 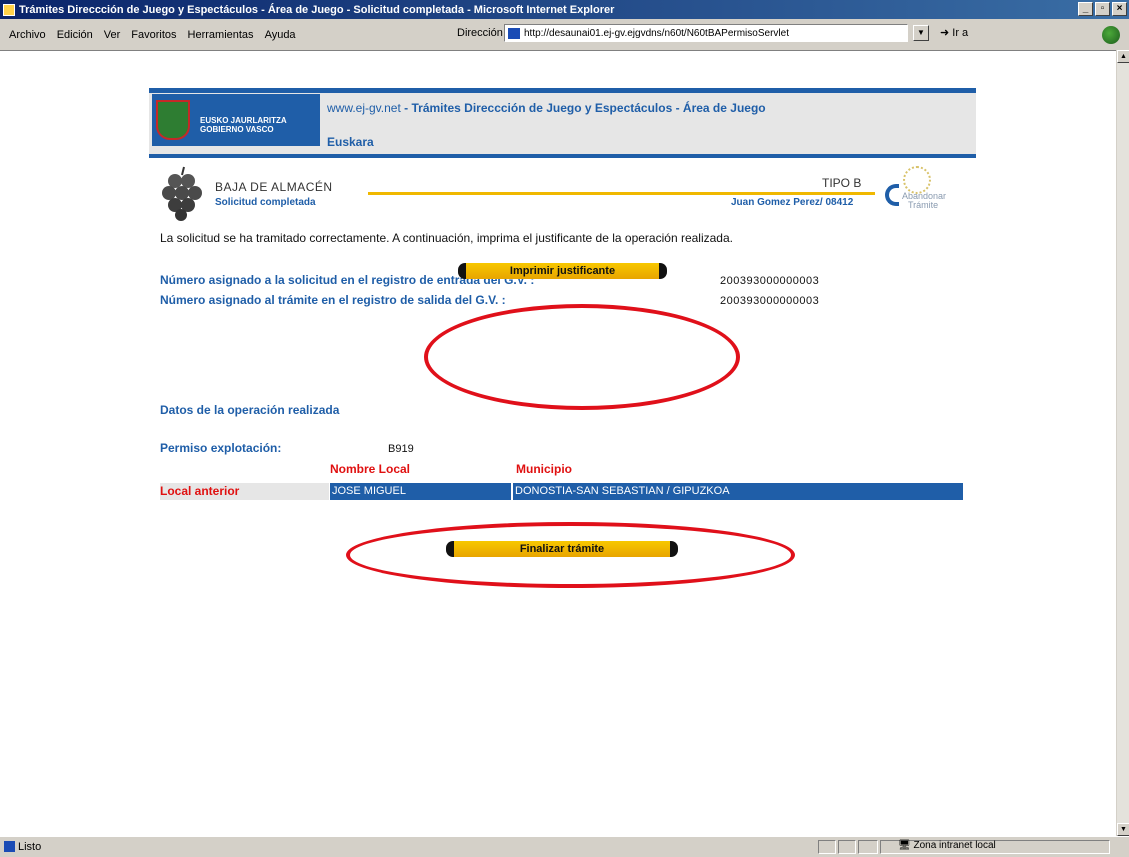 What do you see at coordinates (842, 183) in the screenshot?
I see `tipo-label: TIPO B` at bounding box center [842, 183].